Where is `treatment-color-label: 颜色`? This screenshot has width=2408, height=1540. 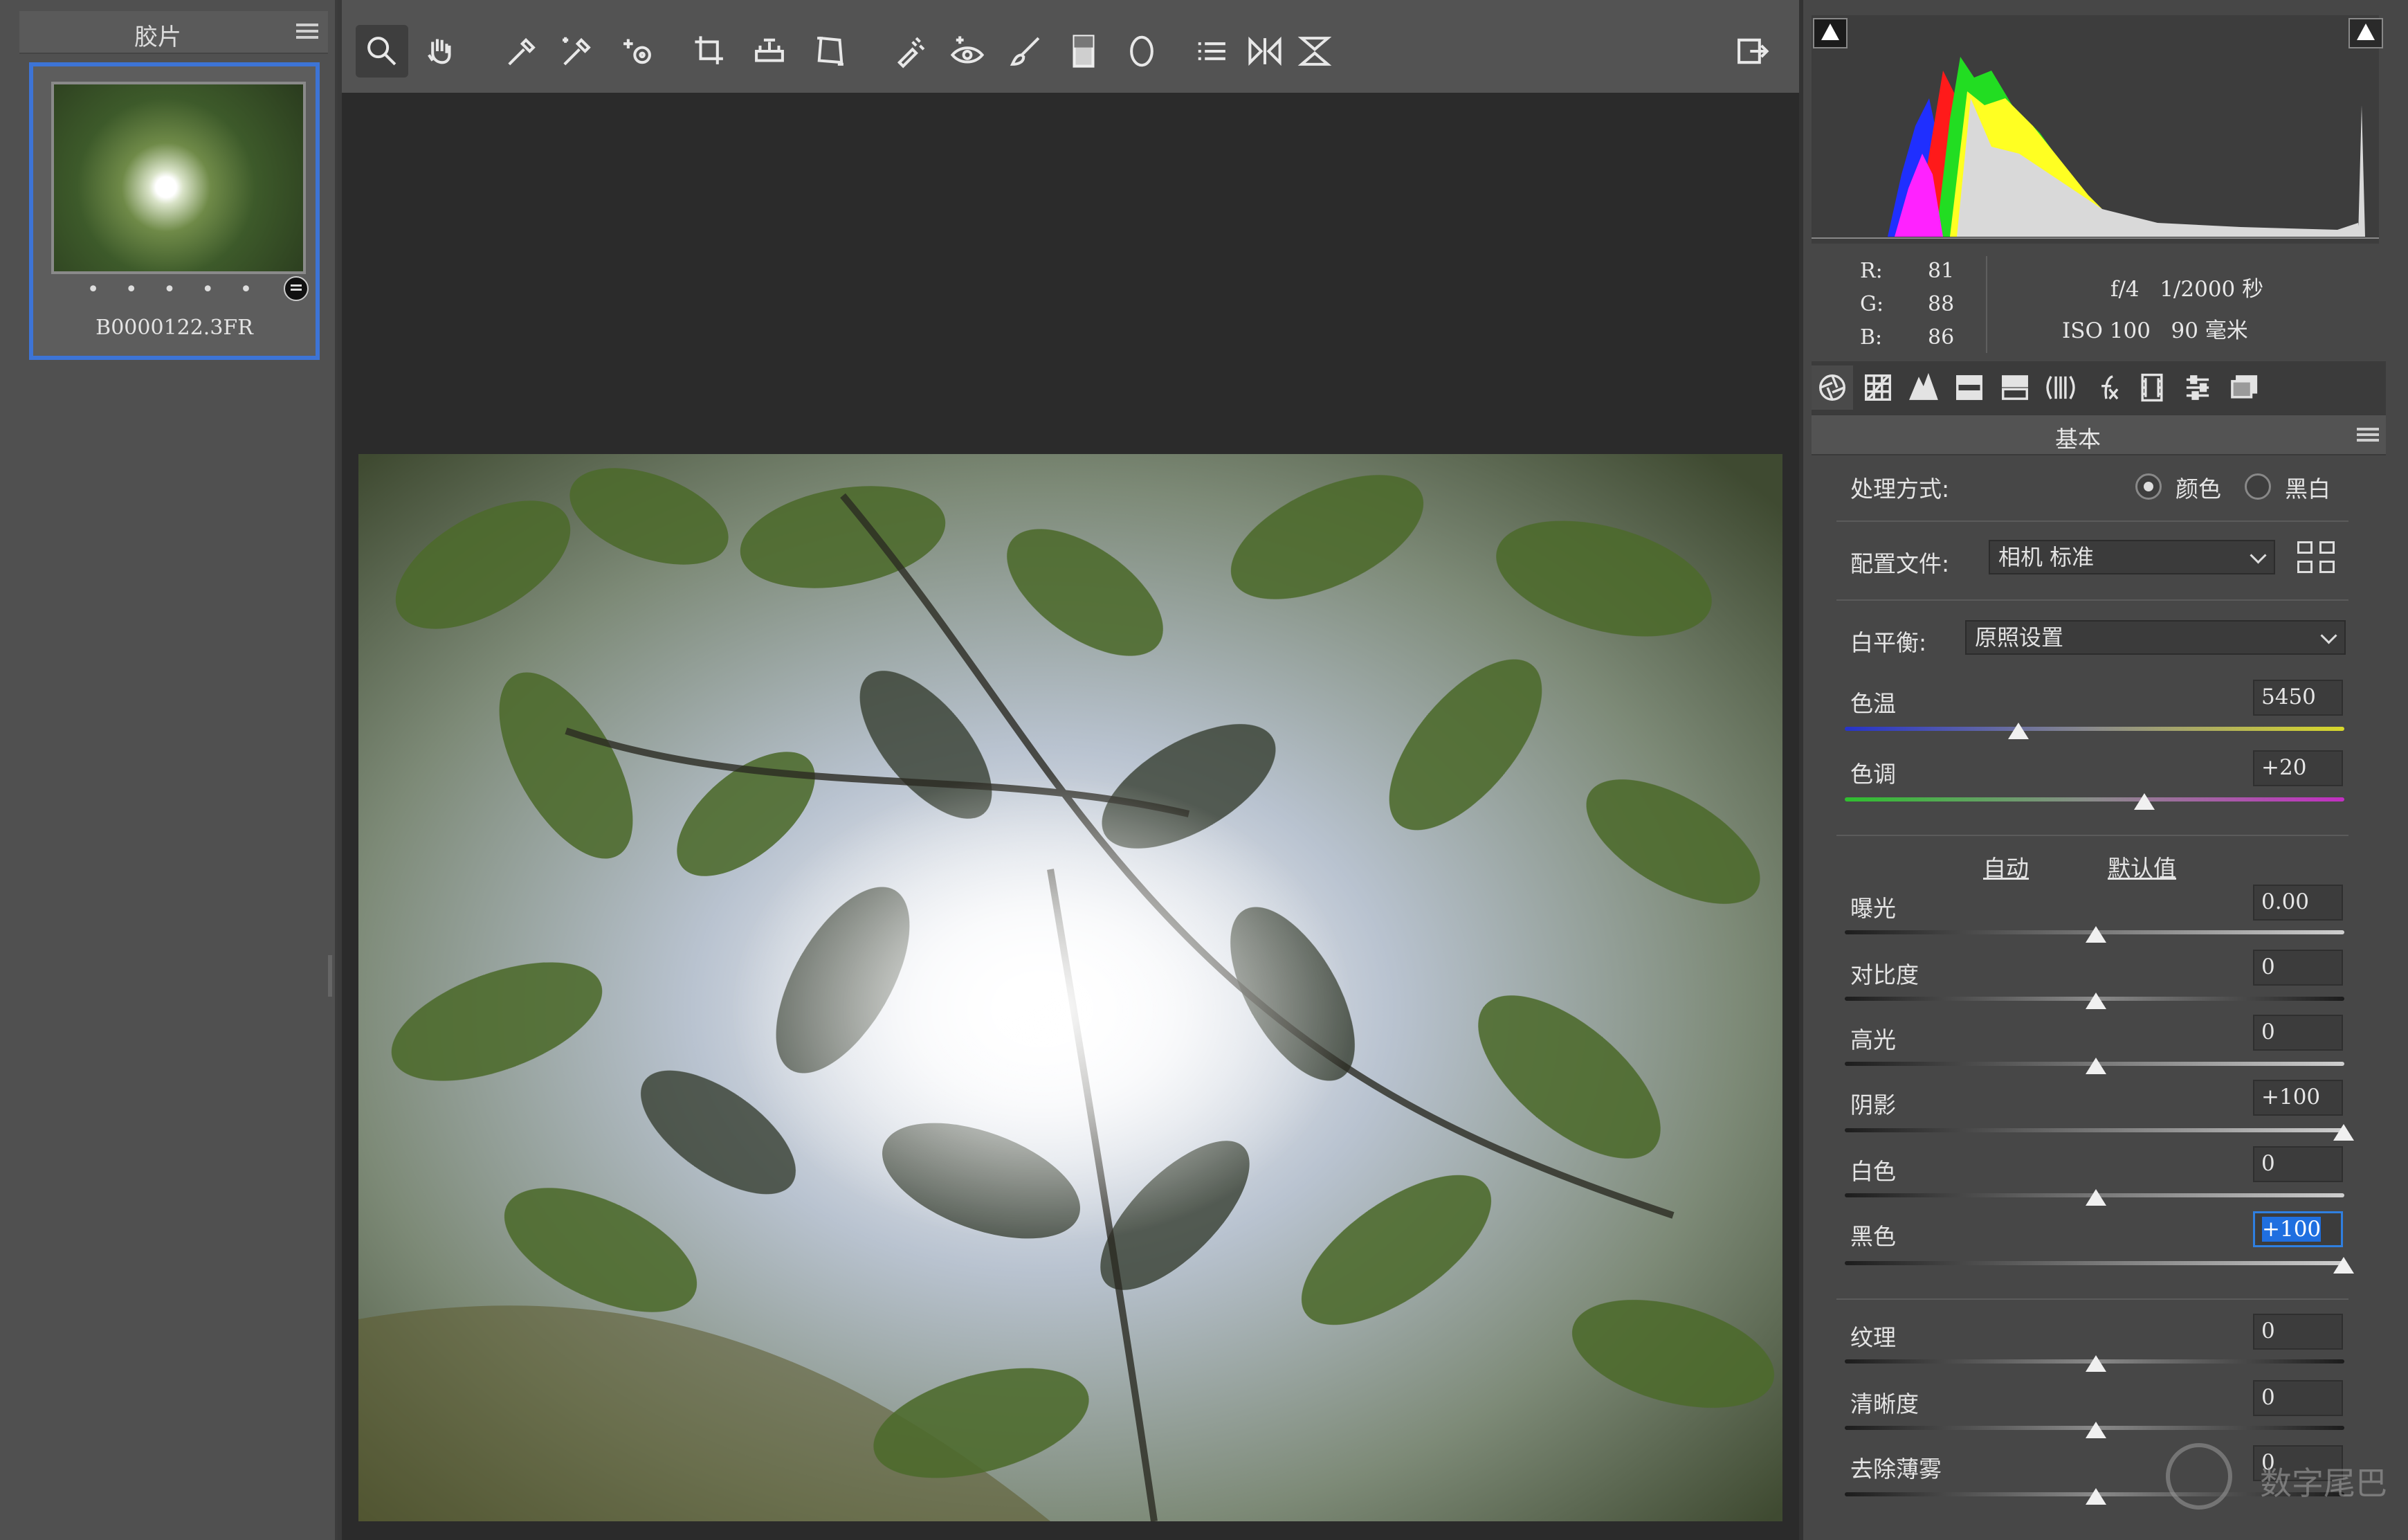 treatment-color-label: 颜色 is located at coordinates (2198, 487).